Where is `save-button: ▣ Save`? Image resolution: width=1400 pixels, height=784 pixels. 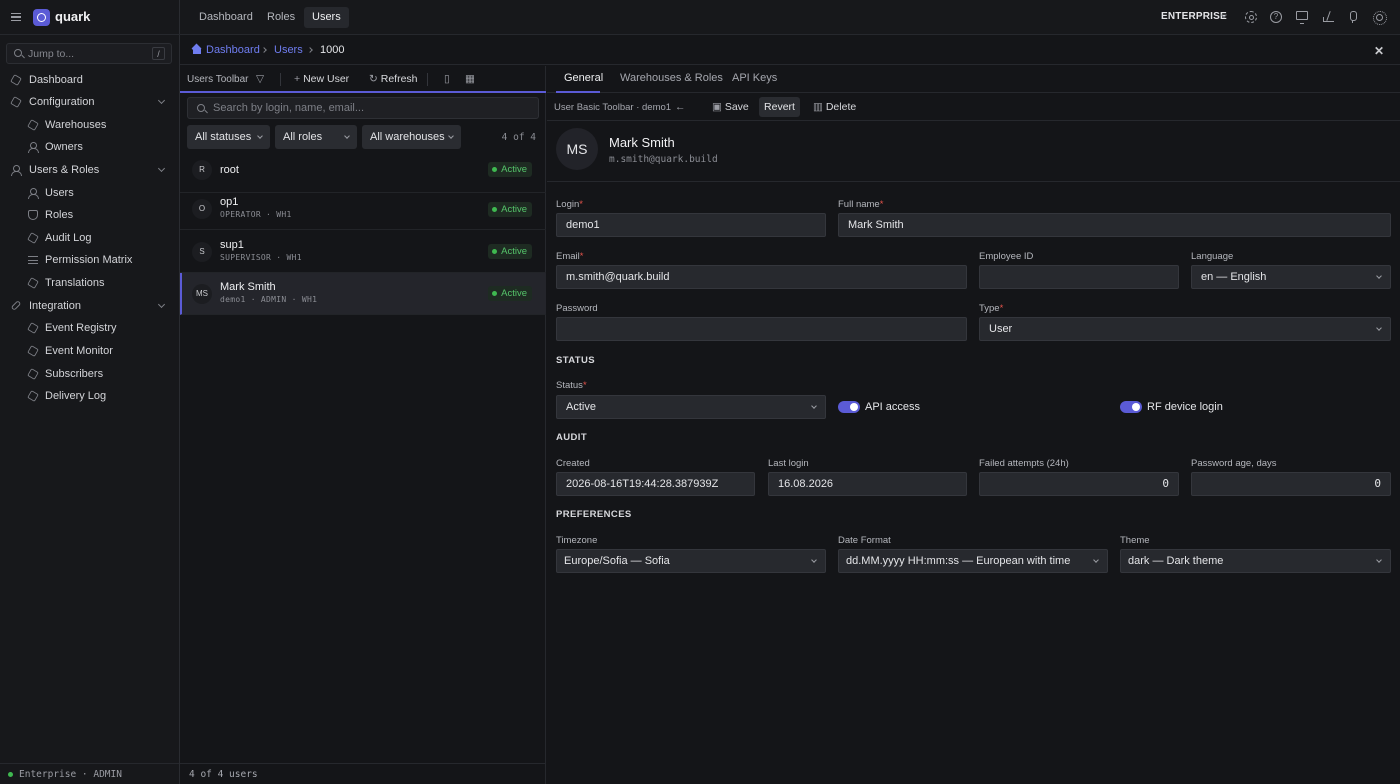
save-button: ▣ Save is located at coordinates (730, 107).